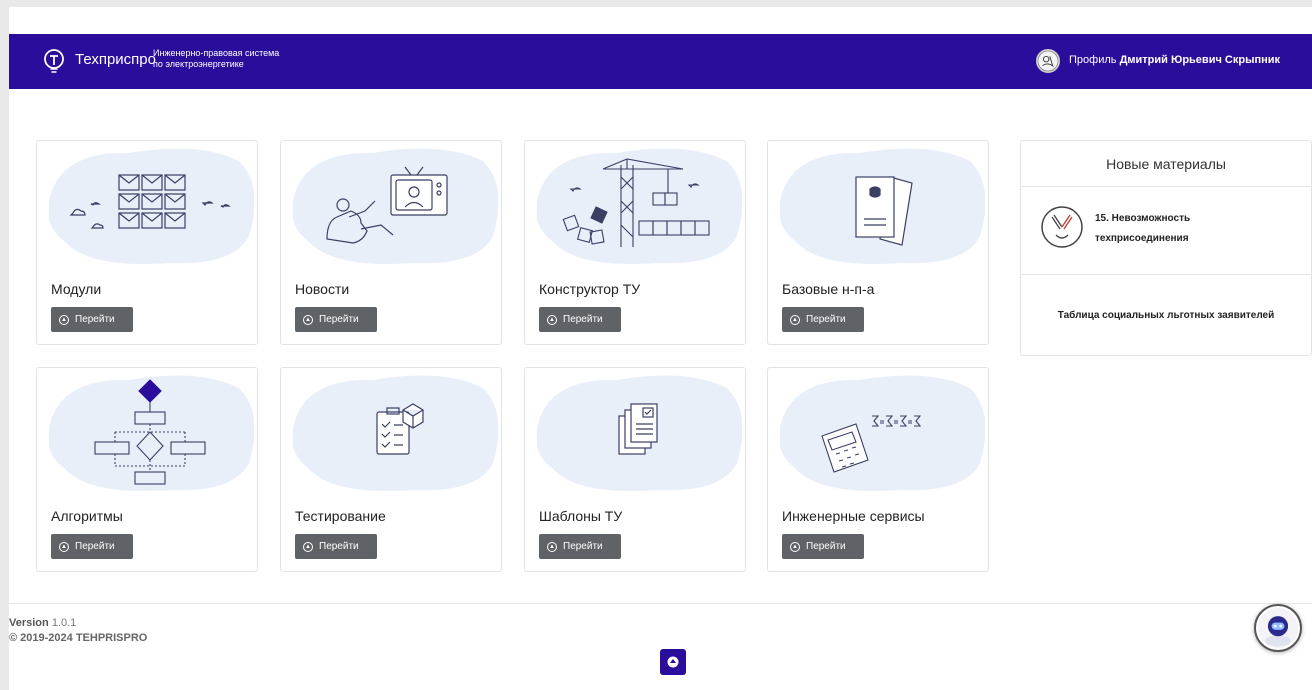 This screenshot has width=1312, height=690. What do you see at coordinates (400, 429) in the screenshot?
I see `checklist-illustration` at bounding box center [400, 429].